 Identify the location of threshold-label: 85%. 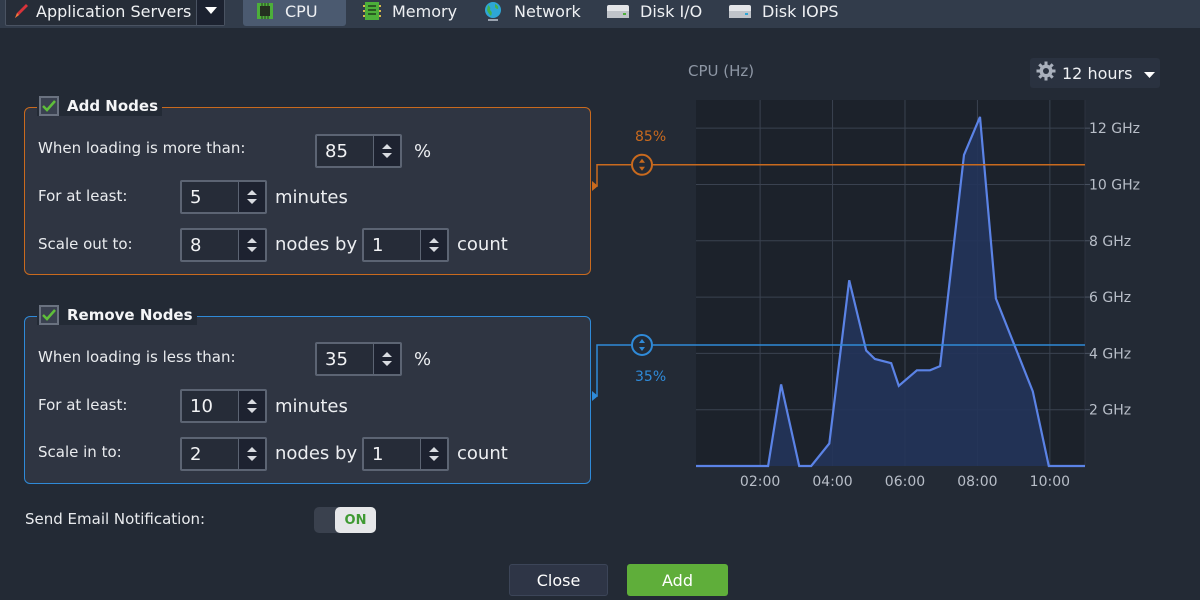
(650, 137).